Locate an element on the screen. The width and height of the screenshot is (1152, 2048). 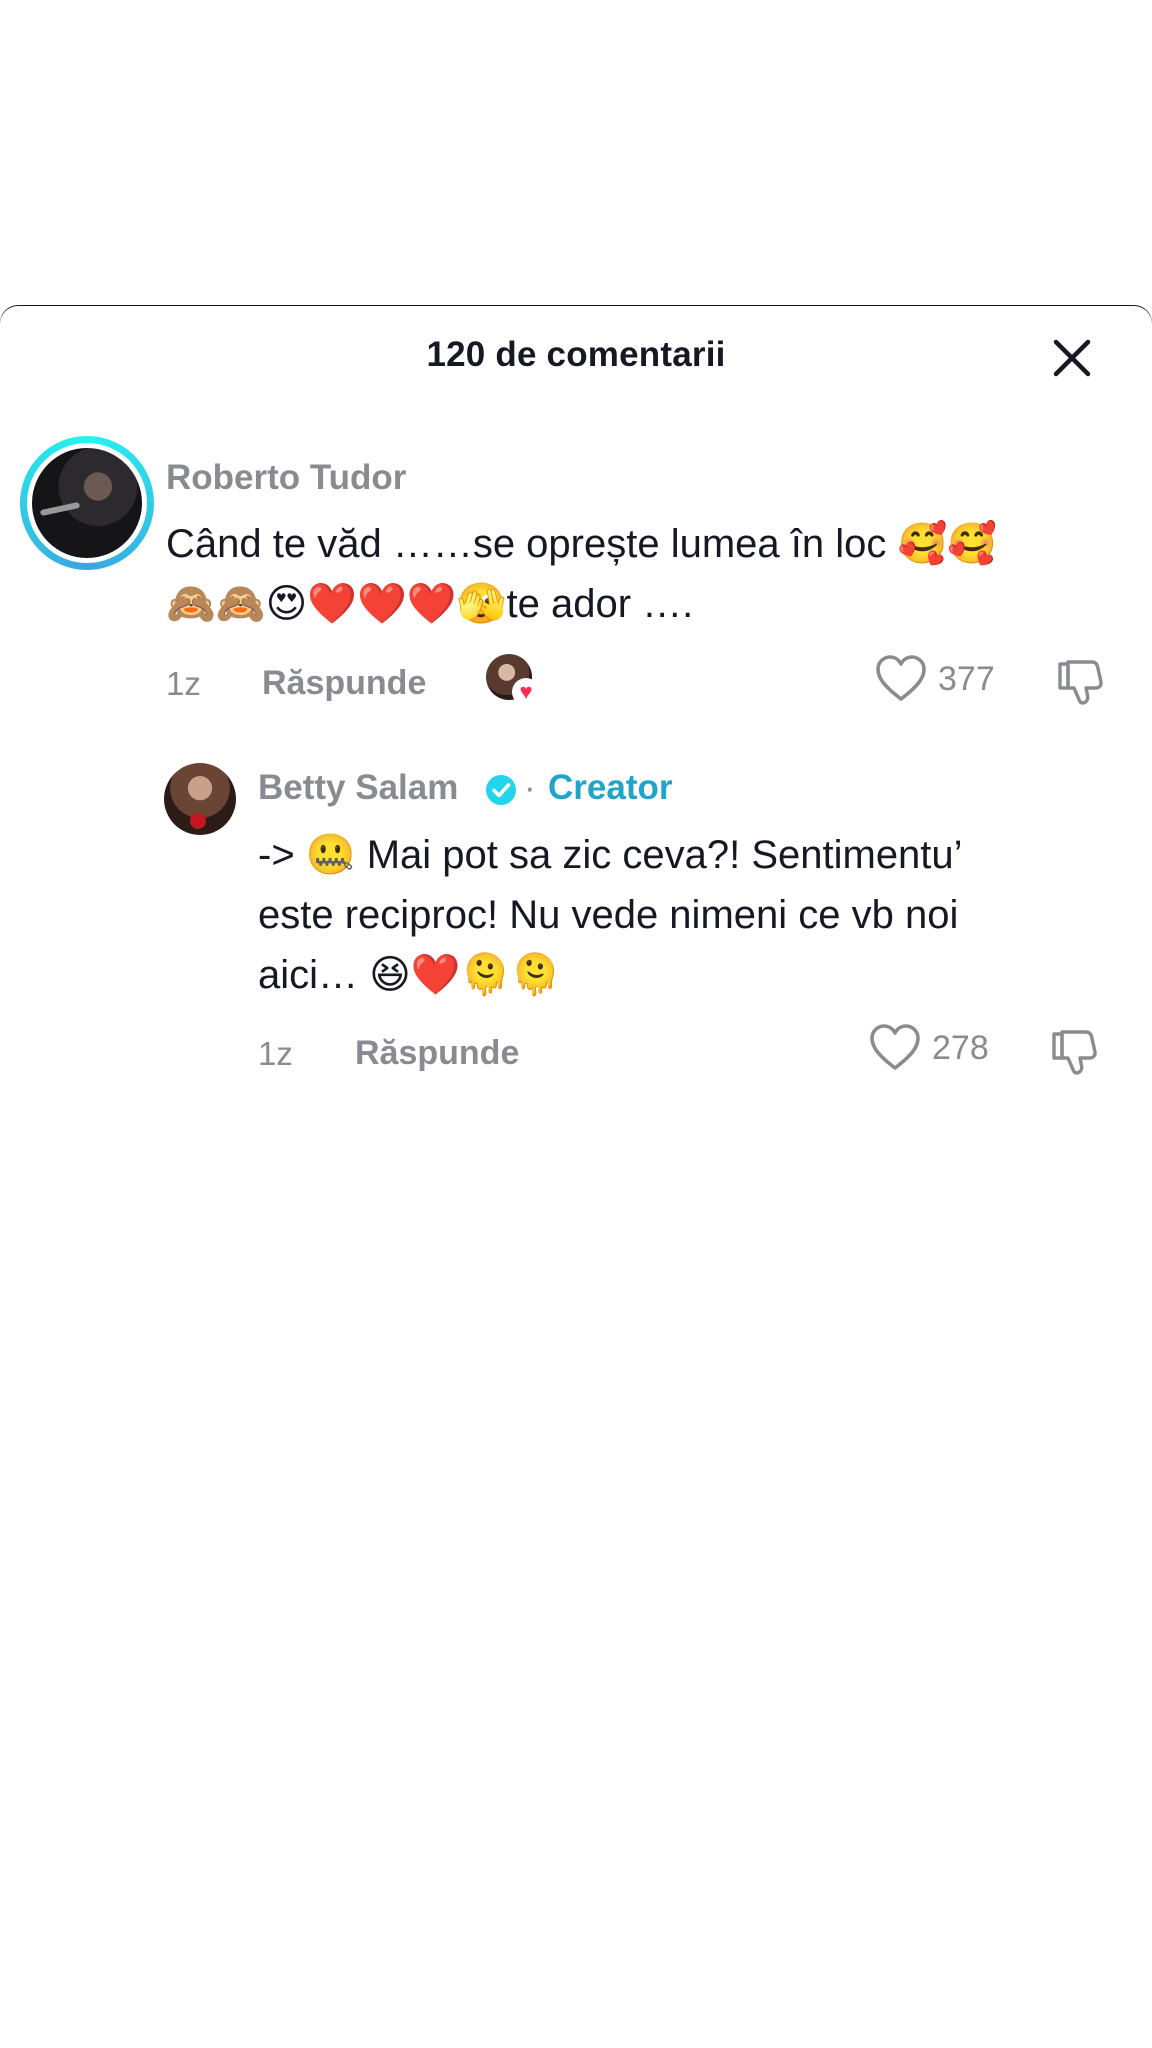
avatar-betty-salam is located at coordinates (200, 799).